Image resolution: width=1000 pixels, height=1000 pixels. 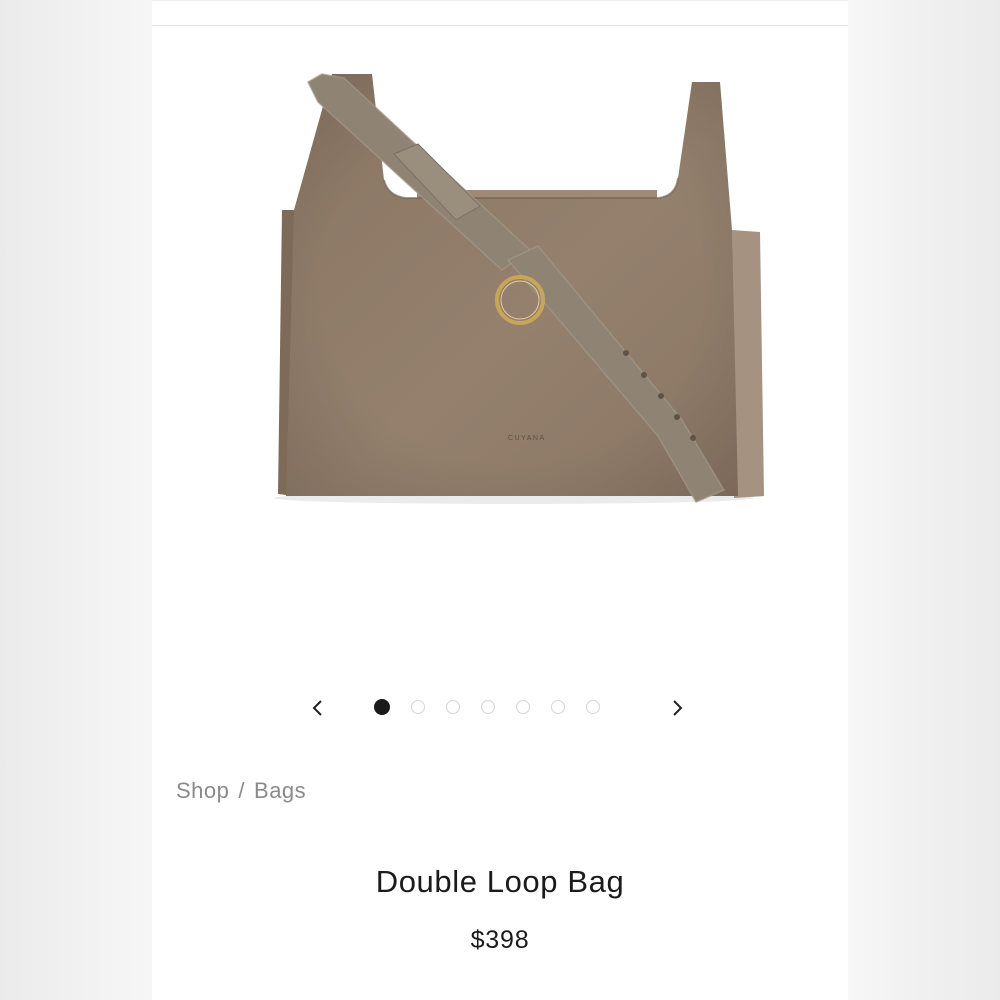 I want to click on header-divider, so click(x=500, y=25).